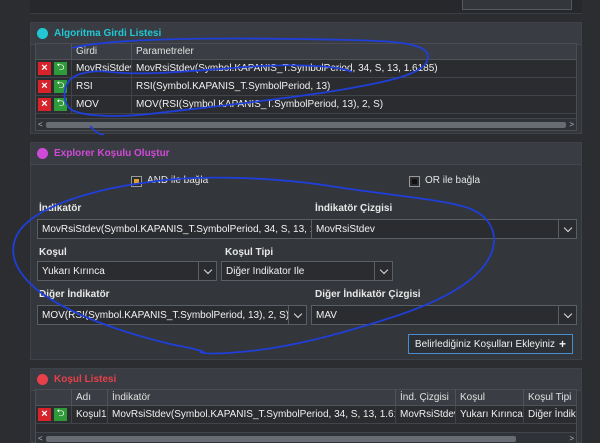  I want to click on condition-type-cell: Diğer İndikat, so click(552, 414).